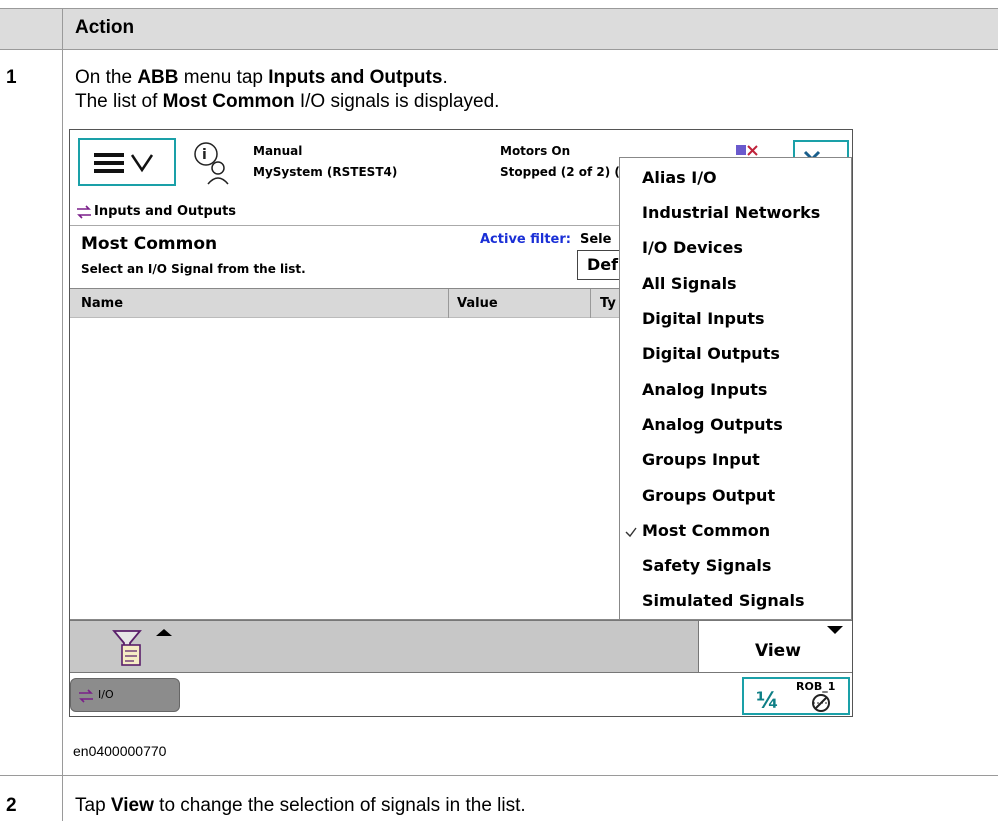  Describe the element at coordinates (193, 269) in the screenshot. I see `page-subheading: Select an I/O Signal from the list.` at that location.